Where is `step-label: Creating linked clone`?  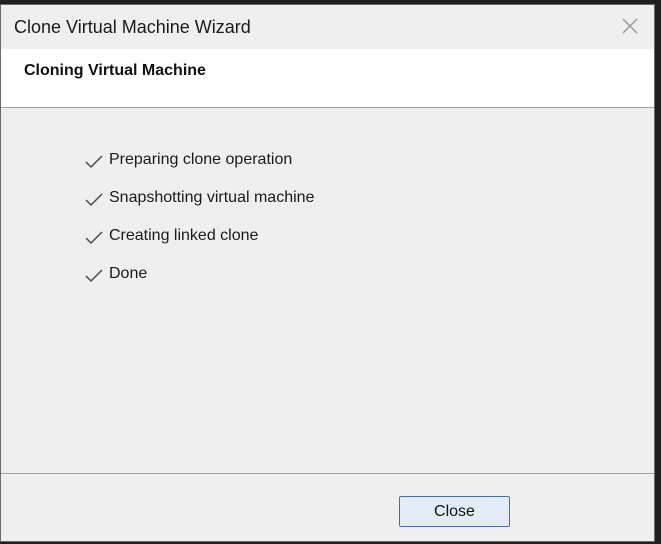
step-label: Creating linked clone is located at coordinates (184, 235).